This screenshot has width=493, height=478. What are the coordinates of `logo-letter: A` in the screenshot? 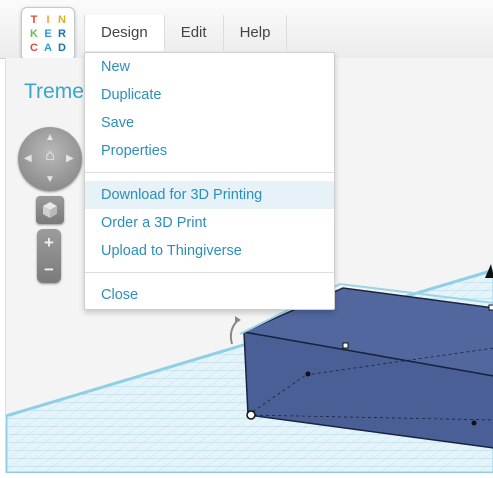 It's located at (48, 47).